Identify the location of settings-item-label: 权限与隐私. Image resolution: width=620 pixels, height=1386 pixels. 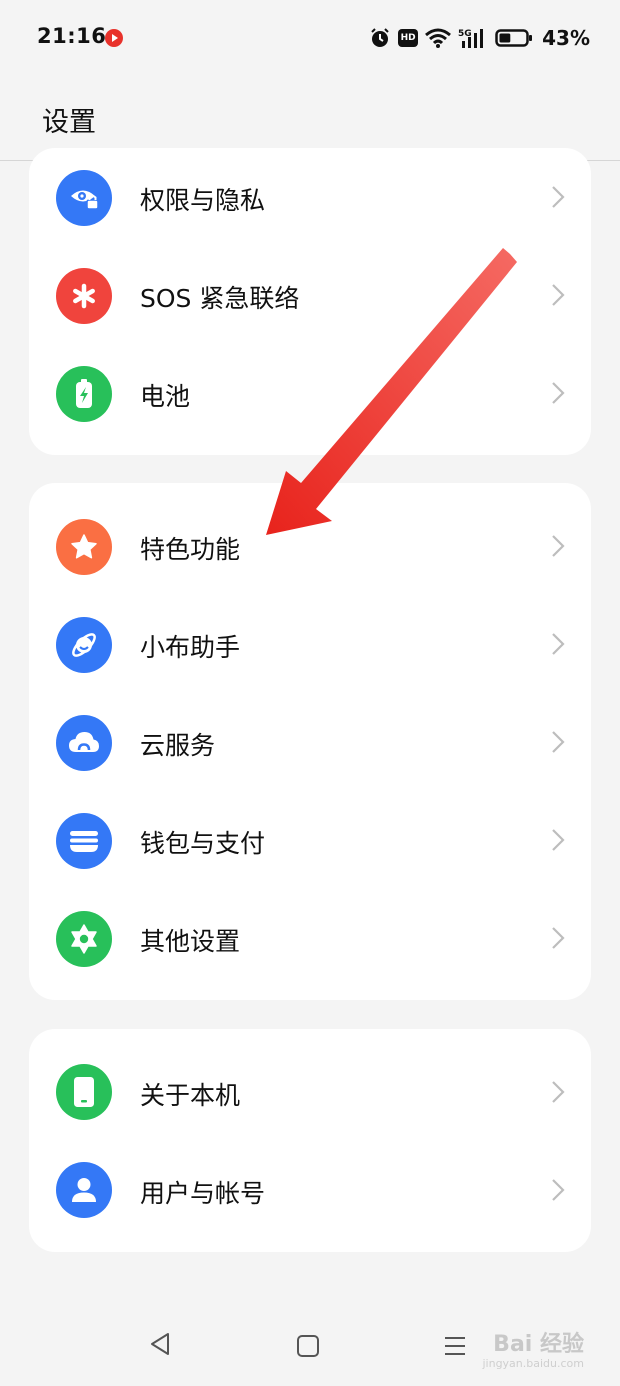
(203, 200).